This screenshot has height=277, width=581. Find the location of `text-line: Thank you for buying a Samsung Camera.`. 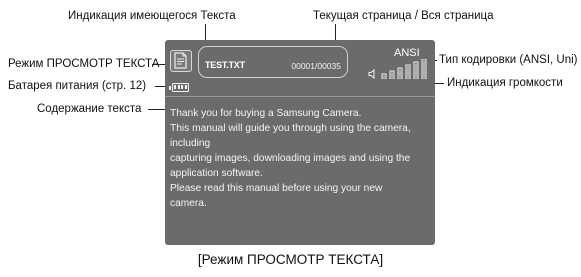

text-line: Thank you for buying a Samsung Camera. is located at coordinates (266, 113).